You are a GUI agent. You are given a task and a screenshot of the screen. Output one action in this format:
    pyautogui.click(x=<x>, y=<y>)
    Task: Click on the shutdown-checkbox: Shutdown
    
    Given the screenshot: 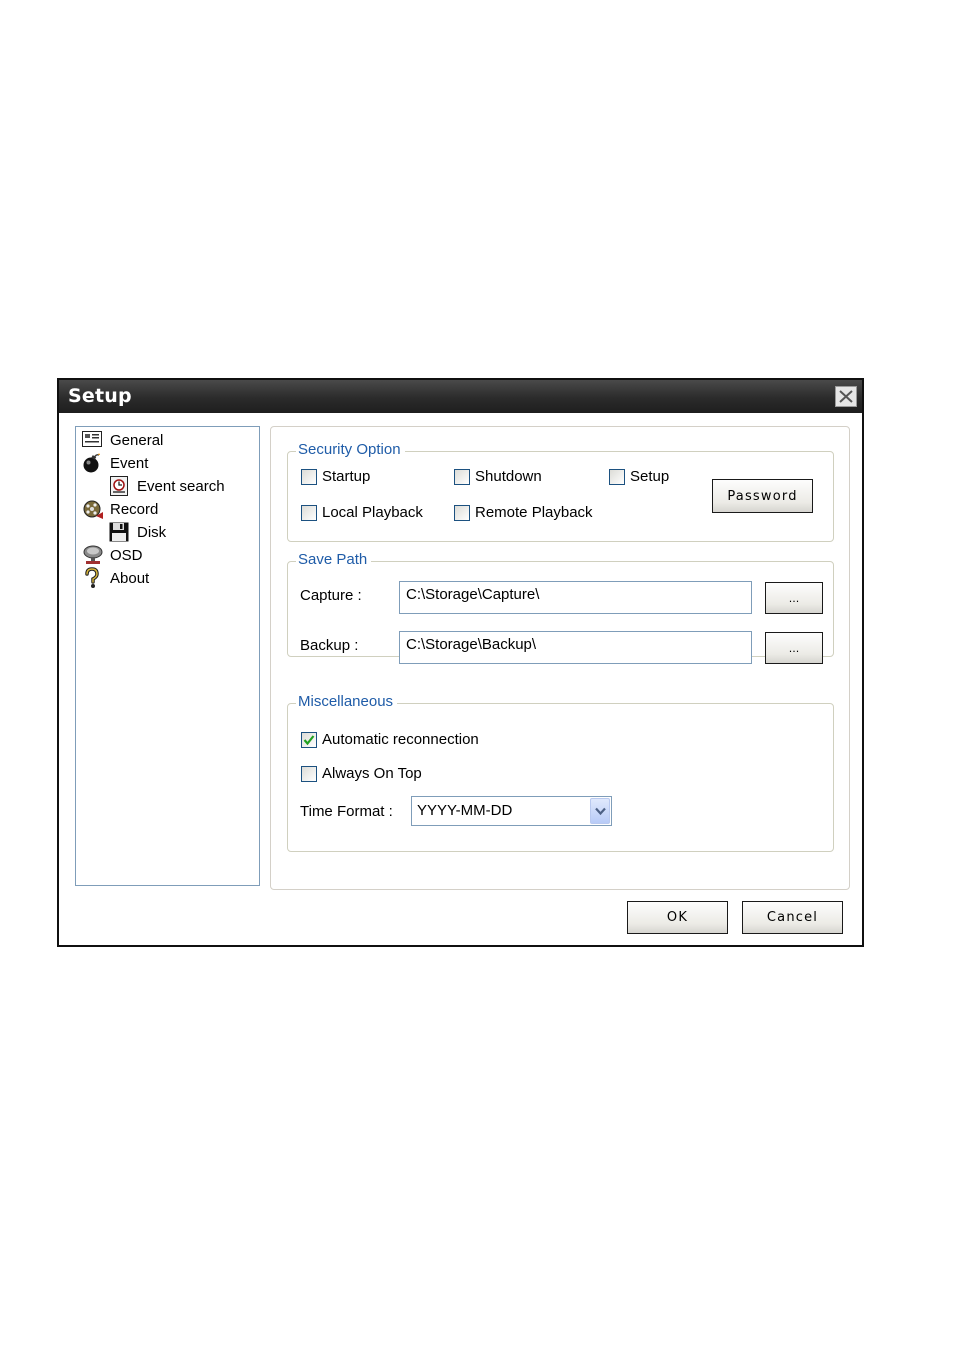 What is the action you would take?
    pyautogui.click(x=498, y=476)
    